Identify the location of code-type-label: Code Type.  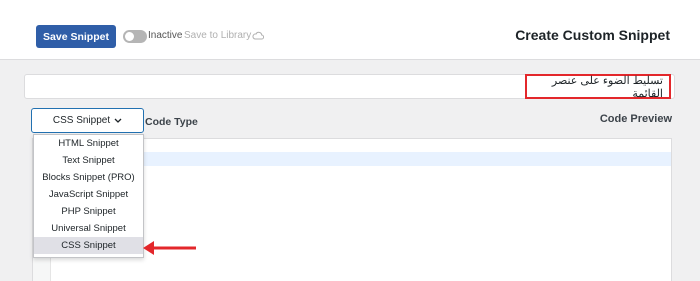
(171, 122).